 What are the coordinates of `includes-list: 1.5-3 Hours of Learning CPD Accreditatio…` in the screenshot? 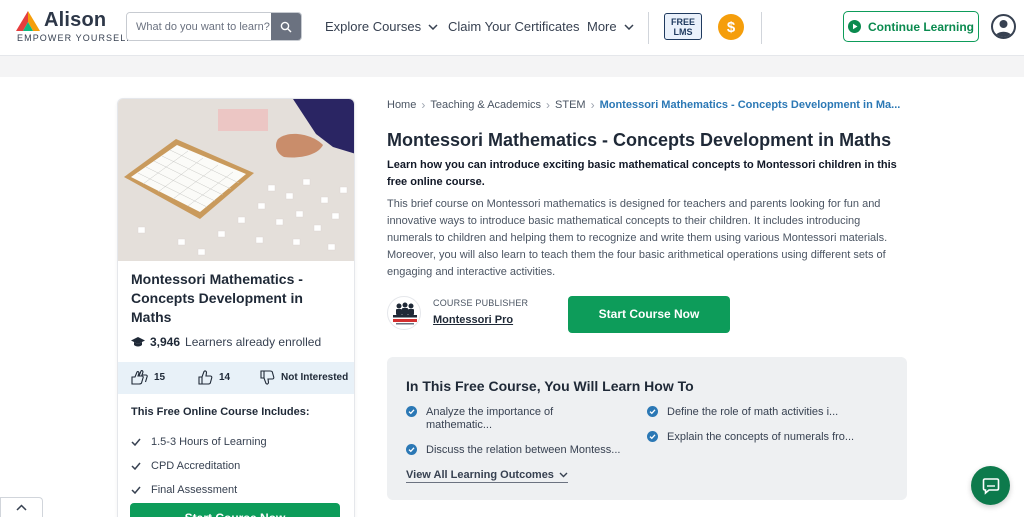 It's located at (199, 466).